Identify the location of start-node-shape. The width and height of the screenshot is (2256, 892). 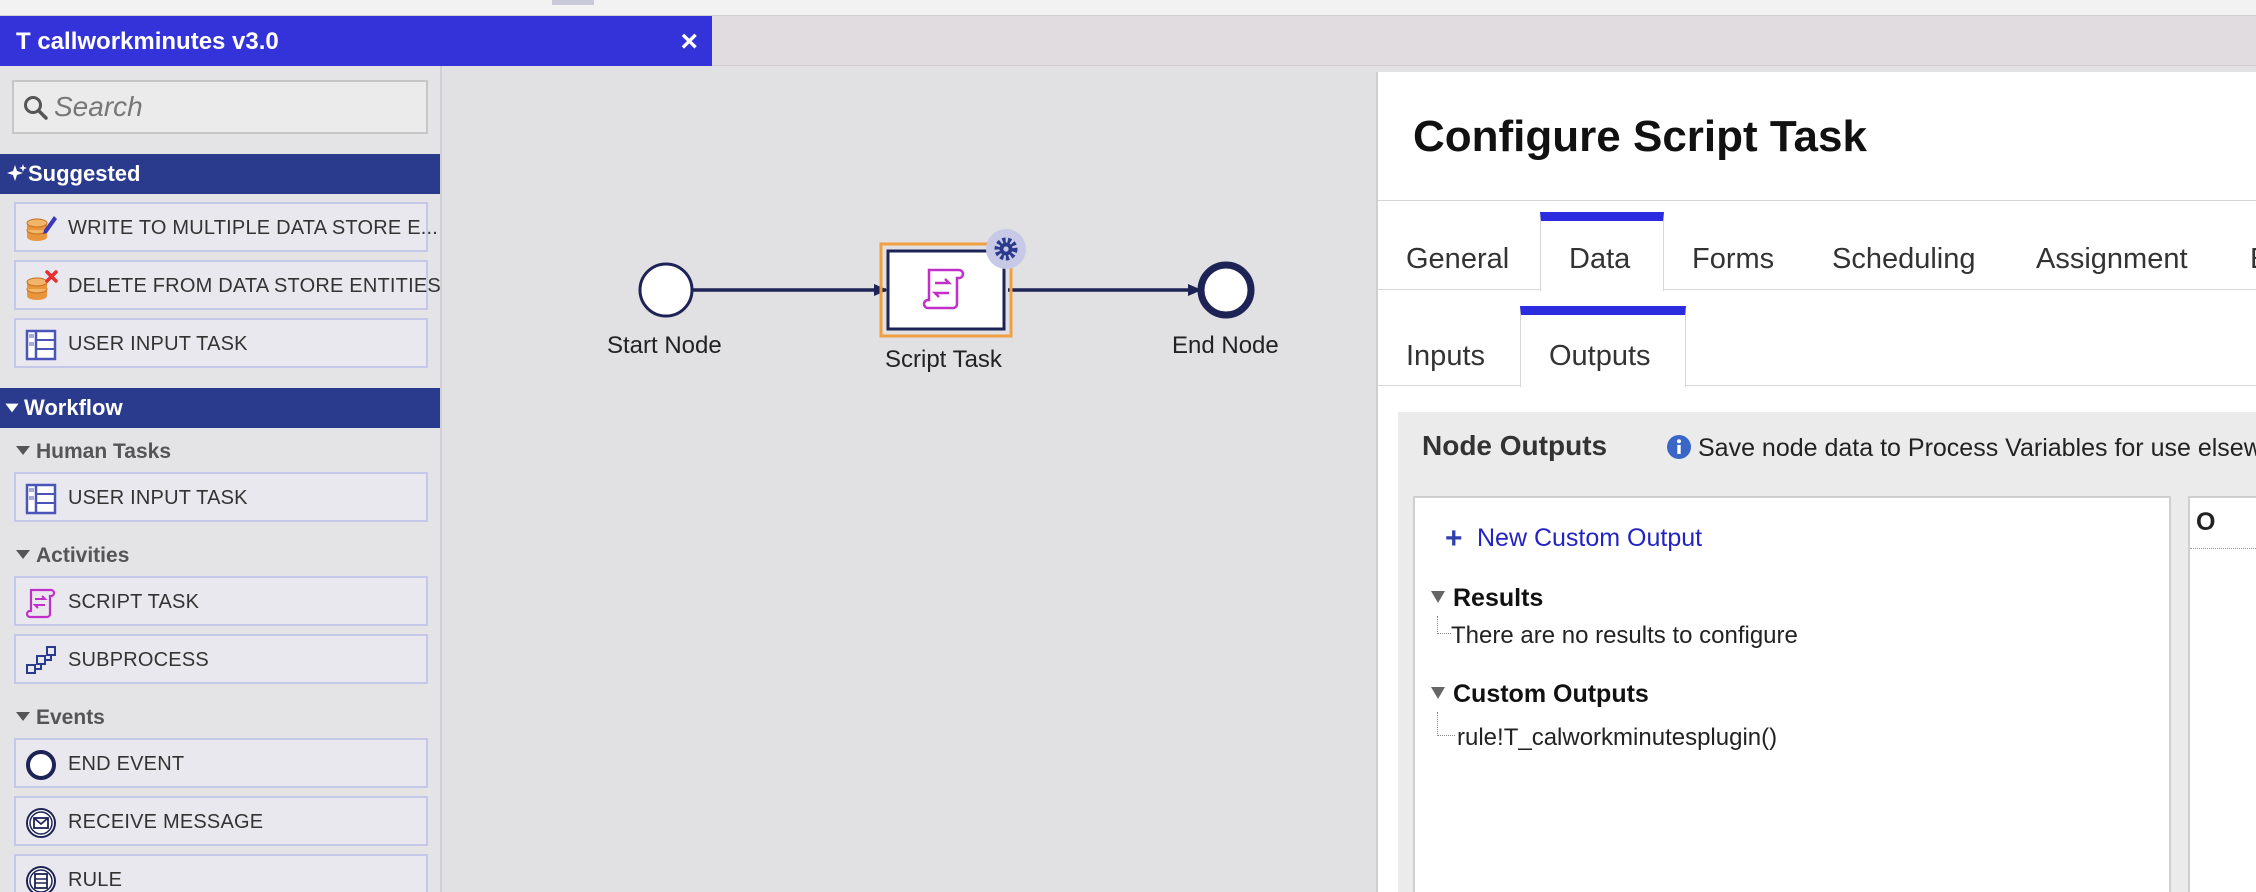
(666, 290).